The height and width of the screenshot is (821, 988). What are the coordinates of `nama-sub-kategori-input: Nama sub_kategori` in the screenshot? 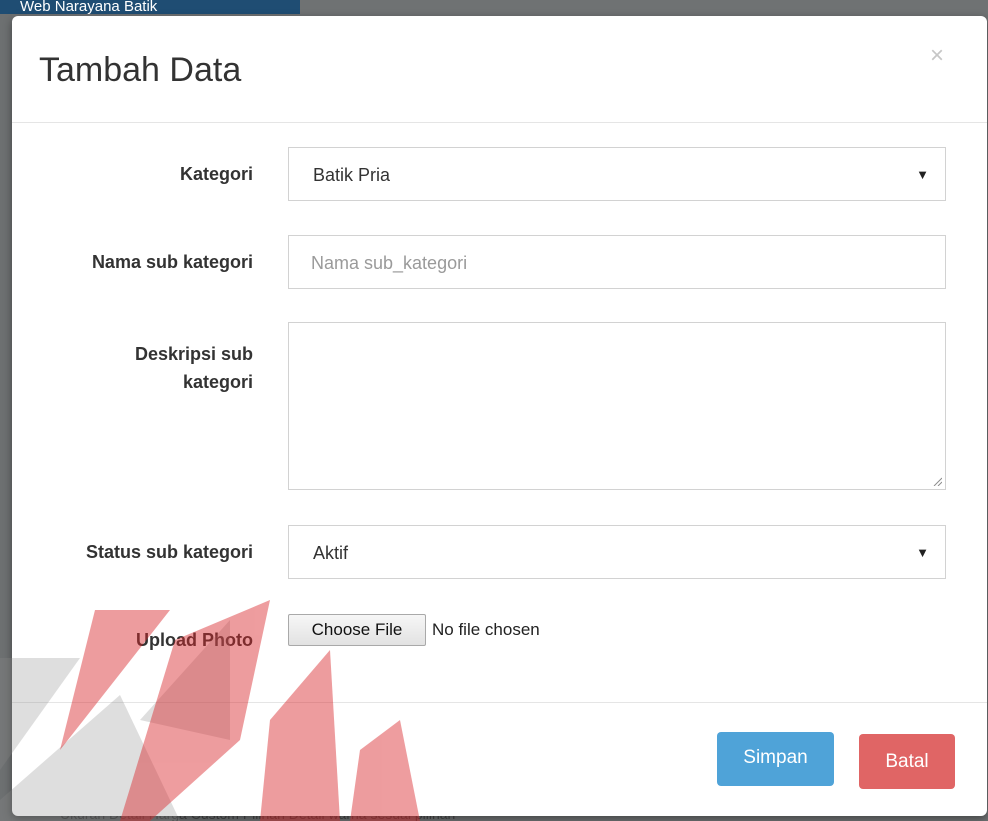 It's located at (617, 262).